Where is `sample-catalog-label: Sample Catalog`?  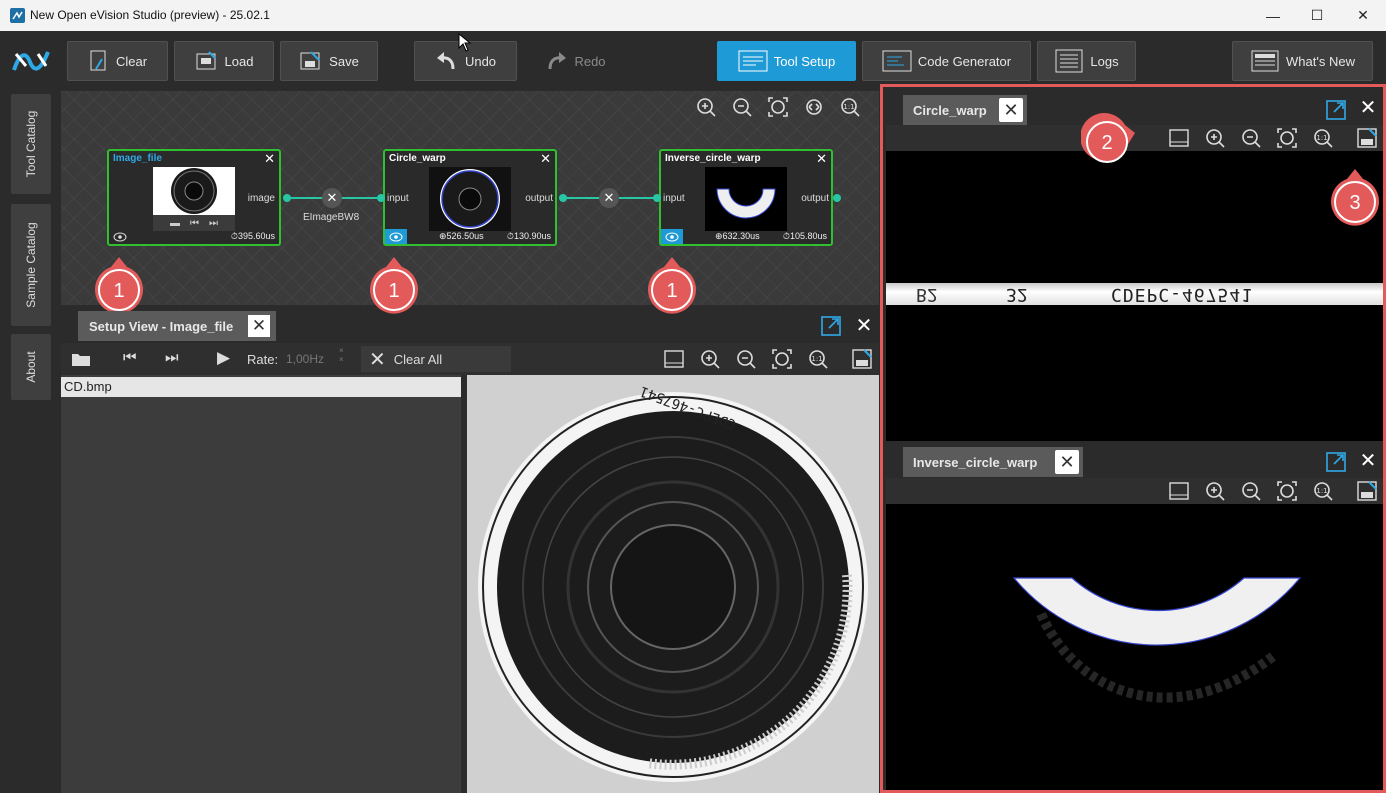
sample-catalog-label: Sample Catalog is located at coordinates (31, 265).